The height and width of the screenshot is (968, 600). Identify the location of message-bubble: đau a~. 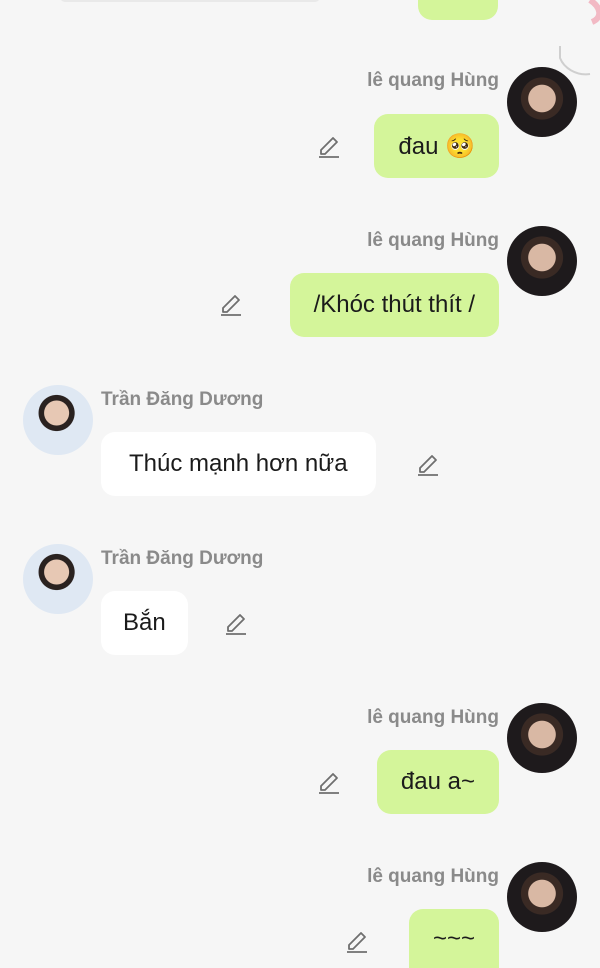
(437, 782).